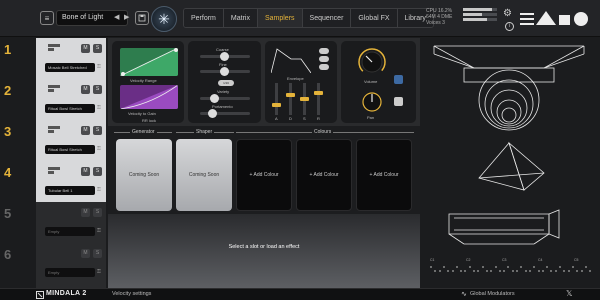 This screenshot has width=600, height=300. Describe the element at coordinates (55, 263) in the screenshot. I see `slot-6: 6 M S Empty ⚿` at that location.